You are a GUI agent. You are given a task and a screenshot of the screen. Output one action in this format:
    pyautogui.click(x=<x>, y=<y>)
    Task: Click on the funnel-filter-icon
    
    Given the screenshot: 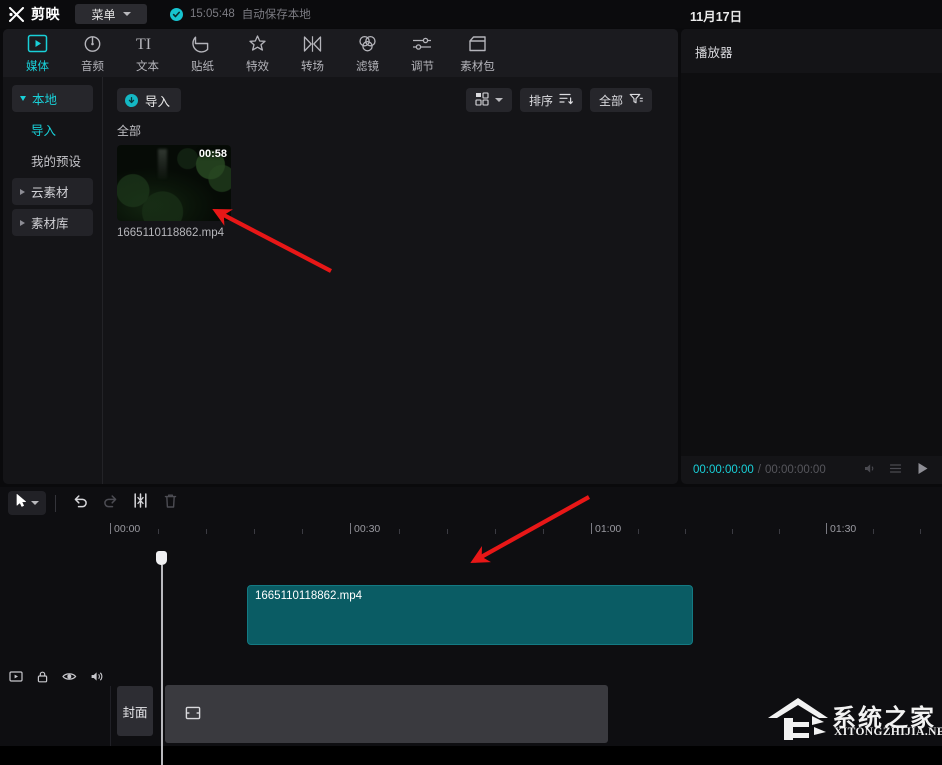 What is the action you would take?
    pyautogui.click(x=636, y=100)
    